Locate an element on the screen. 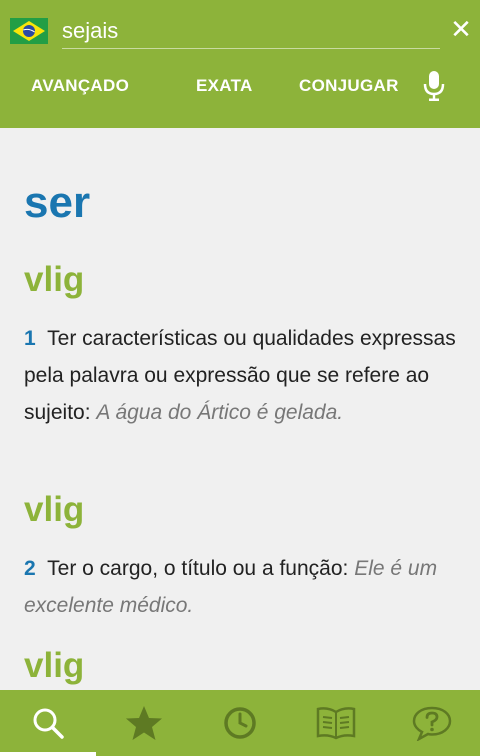  advanced-button: AVANÇADO is located at coordinates (80, 86).